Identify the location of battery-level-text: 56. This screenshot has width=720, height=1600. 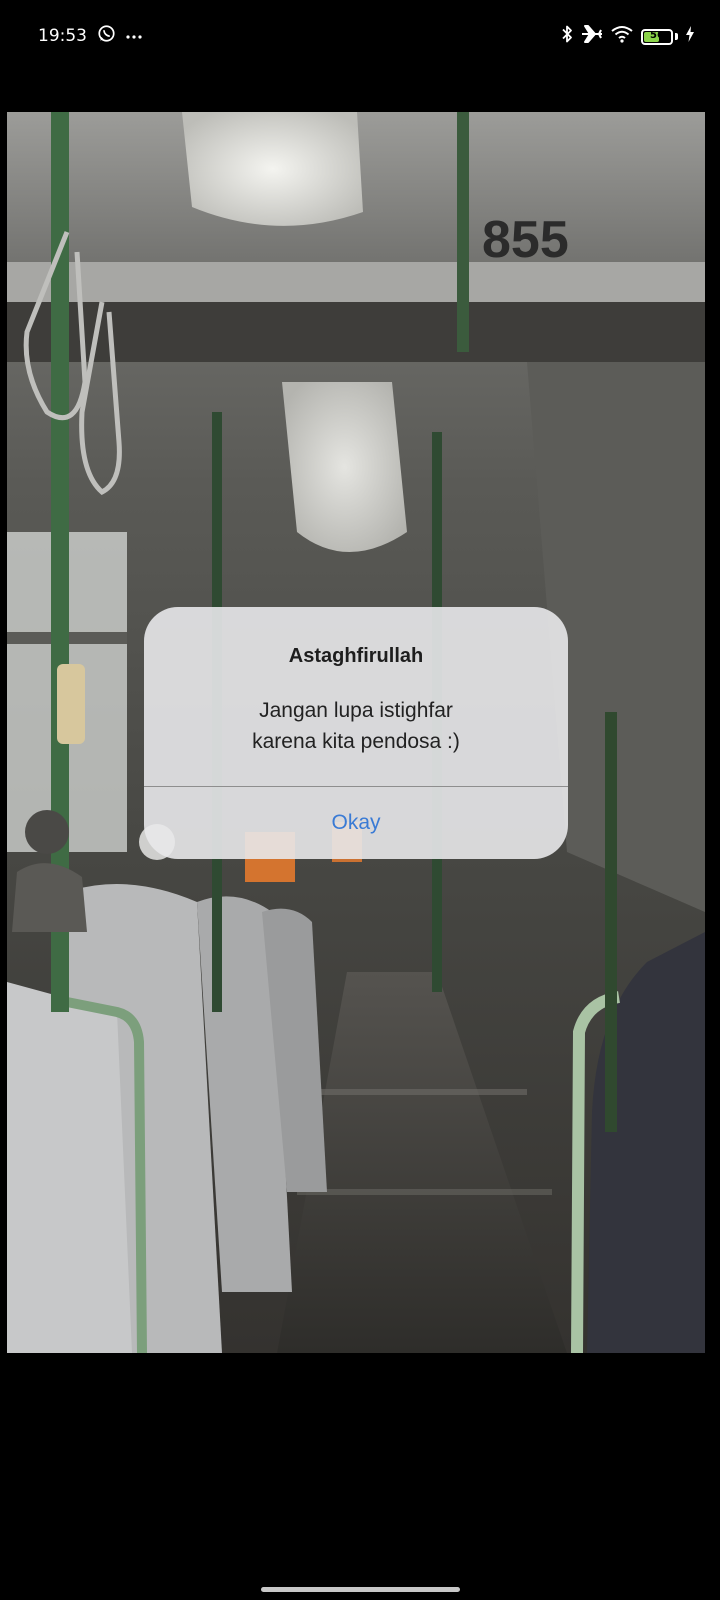
(657, 35).